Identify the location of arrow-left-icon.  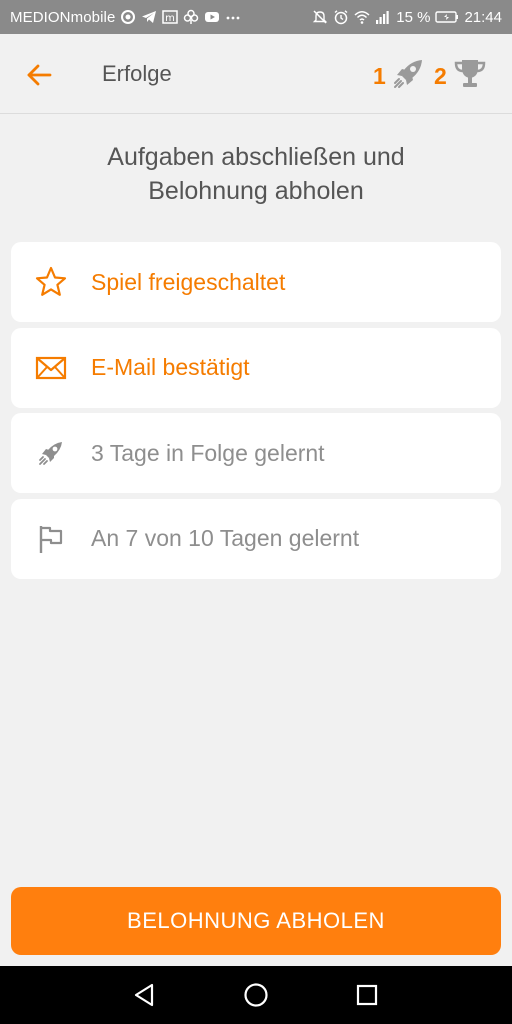
(39, 75).